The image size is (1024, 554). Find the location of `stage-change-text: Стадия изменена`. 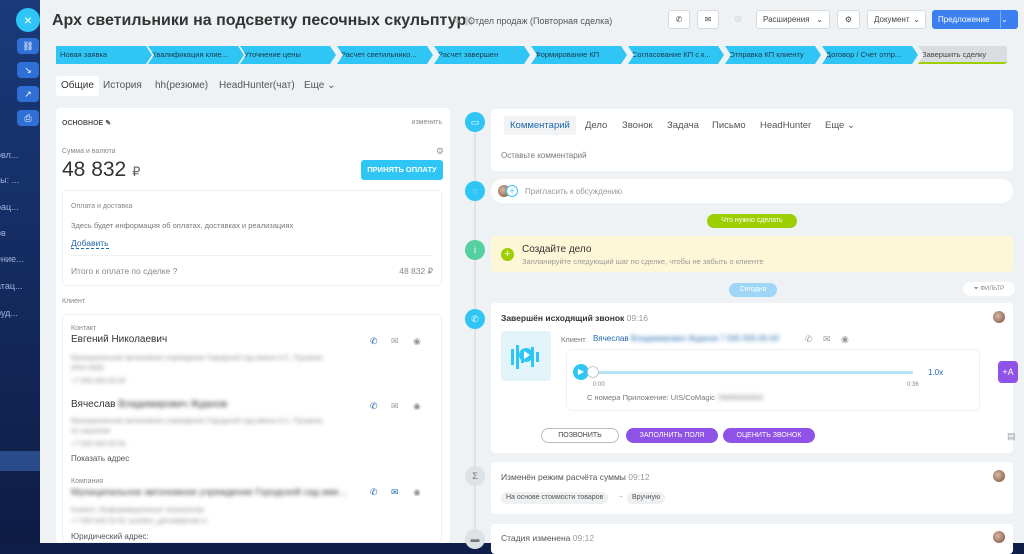

stage-change-text: Стадия изменена is located at coordinates (536, 538).